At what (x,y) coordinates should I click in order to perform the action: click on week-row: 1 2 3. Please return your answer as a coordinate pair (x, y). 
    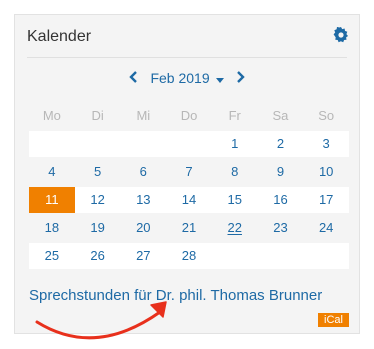
    Looking at the image, I should click on (189, 144).